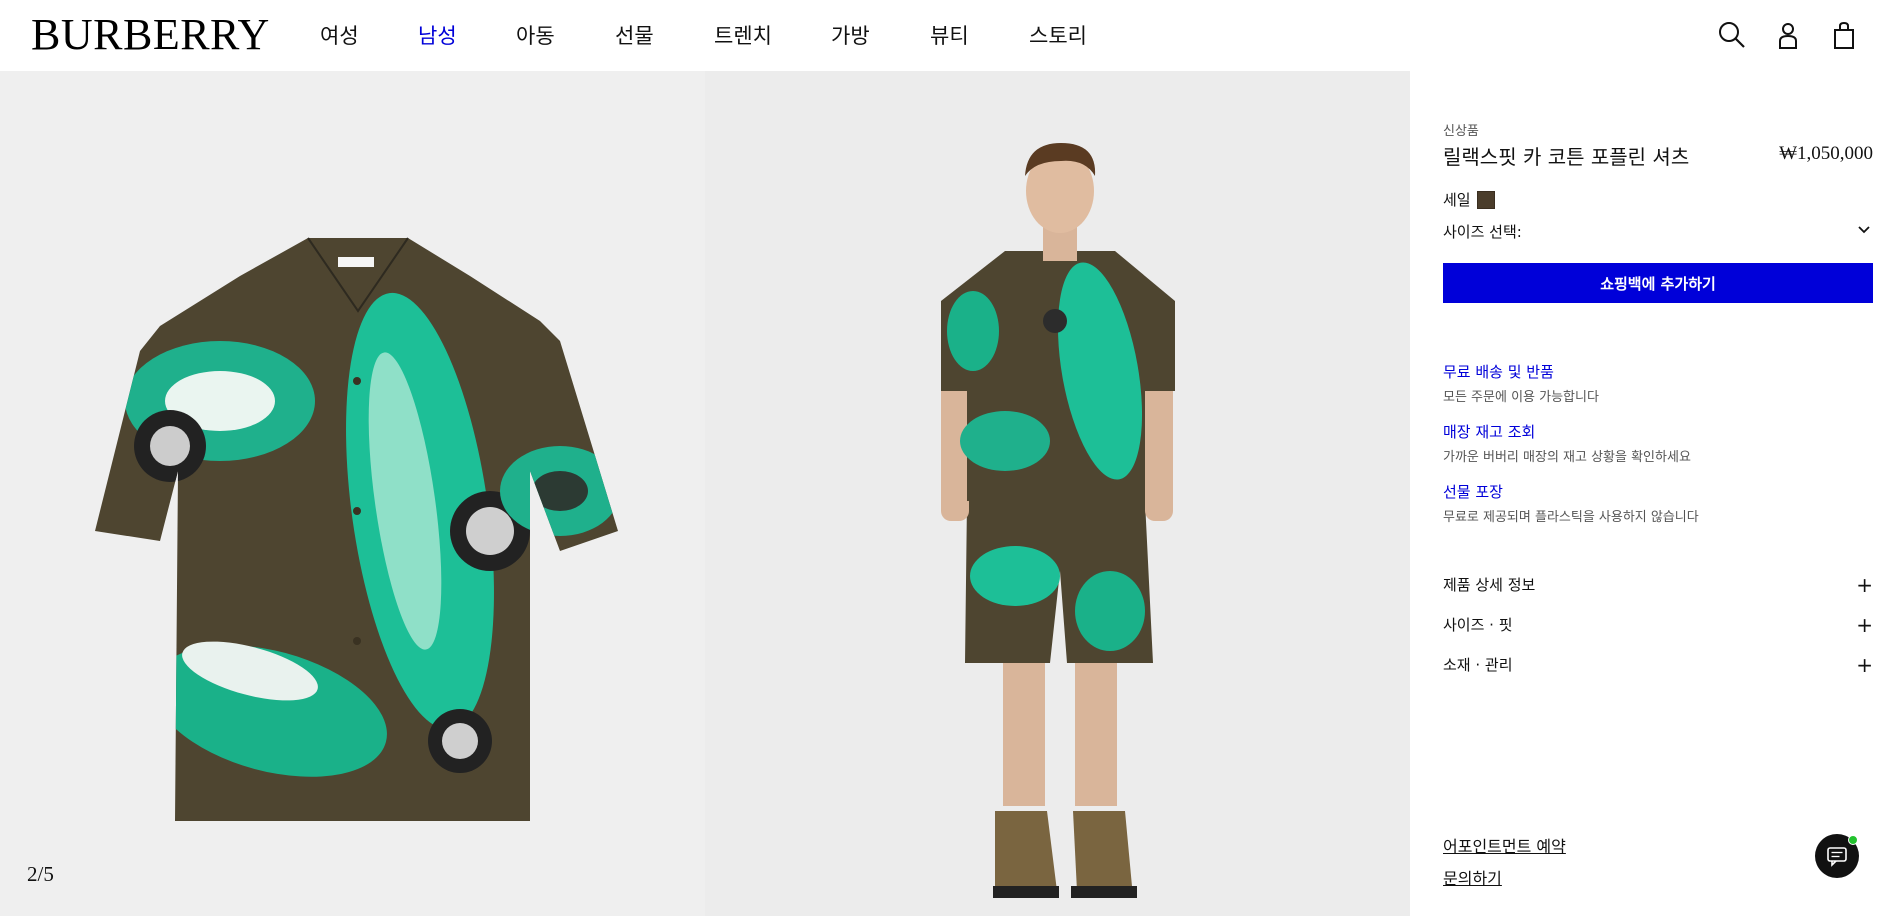  Describe the element at coordinates (1658, 283) in the screenshot. I see `add-to-bag-button: 쇼핑백에 추가하기` at that location.